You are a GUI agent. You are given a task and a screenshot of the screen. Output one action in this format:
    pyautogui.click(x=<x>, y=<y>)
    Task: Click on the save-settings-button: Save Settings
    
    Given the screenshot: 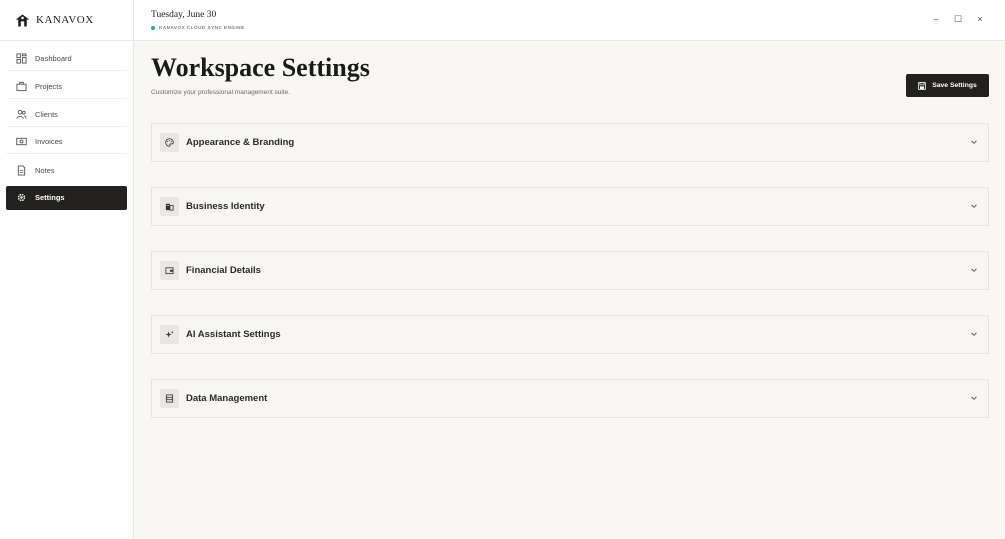 What is the action you would take?
    pyautogui.click(x=947, y=85)
    